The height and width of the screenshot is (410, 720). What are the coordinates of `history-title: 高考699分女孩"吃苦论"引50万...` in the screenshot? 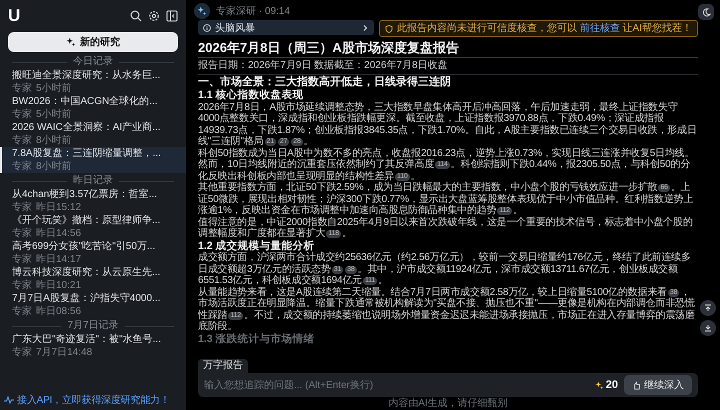 It's located at (84, 247).